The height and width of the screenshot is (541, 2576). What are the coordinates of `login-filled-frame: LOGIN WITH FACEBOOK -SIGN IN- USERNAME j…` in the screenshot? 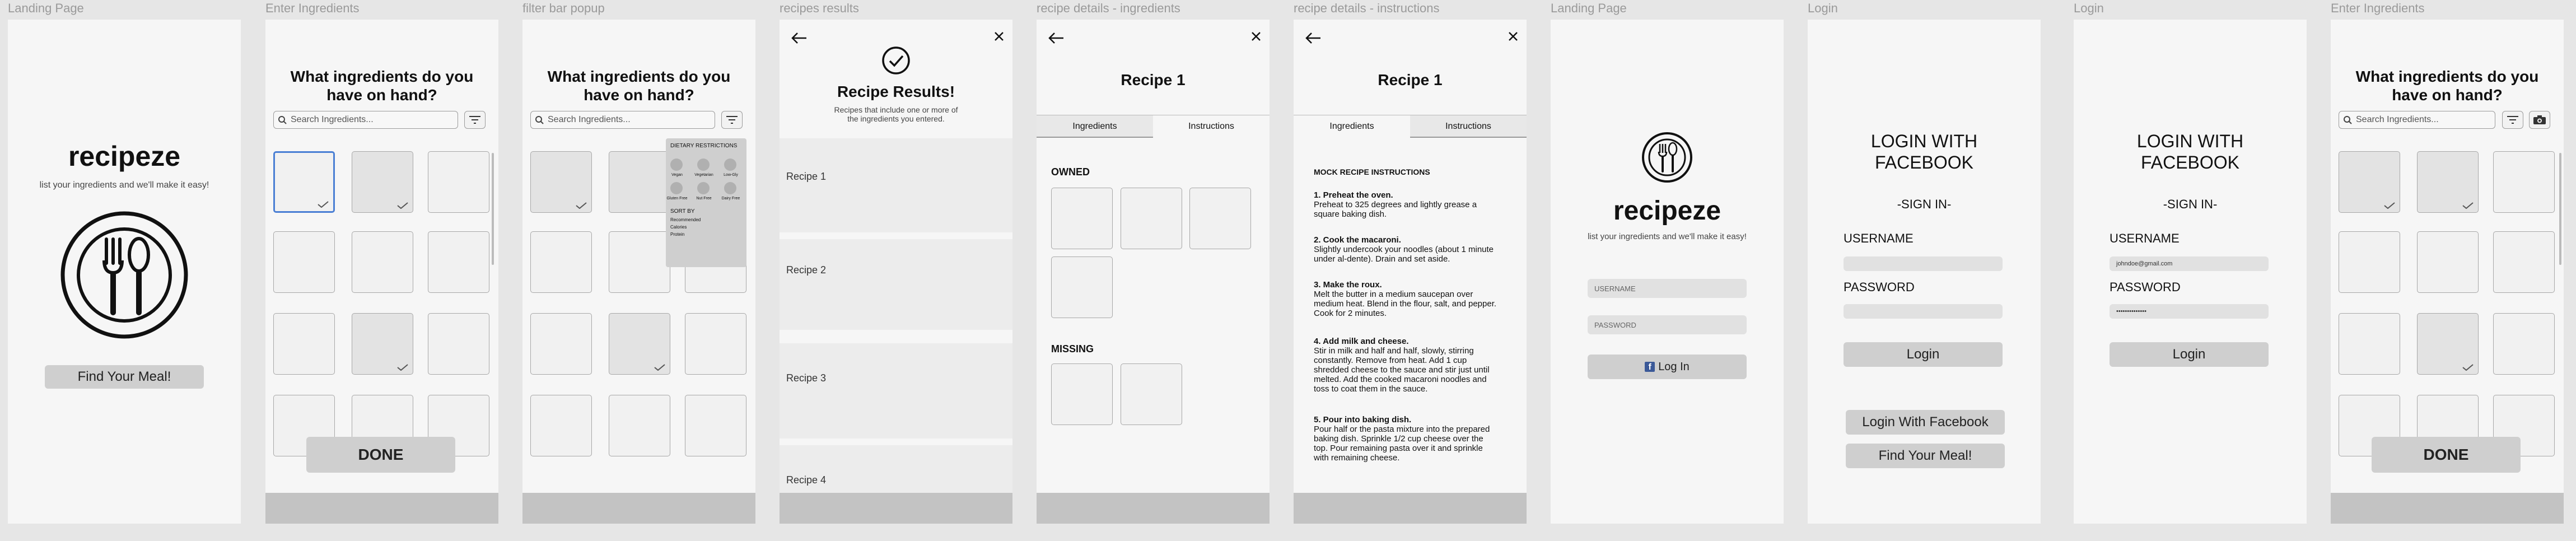 It's located at (2191, 272).